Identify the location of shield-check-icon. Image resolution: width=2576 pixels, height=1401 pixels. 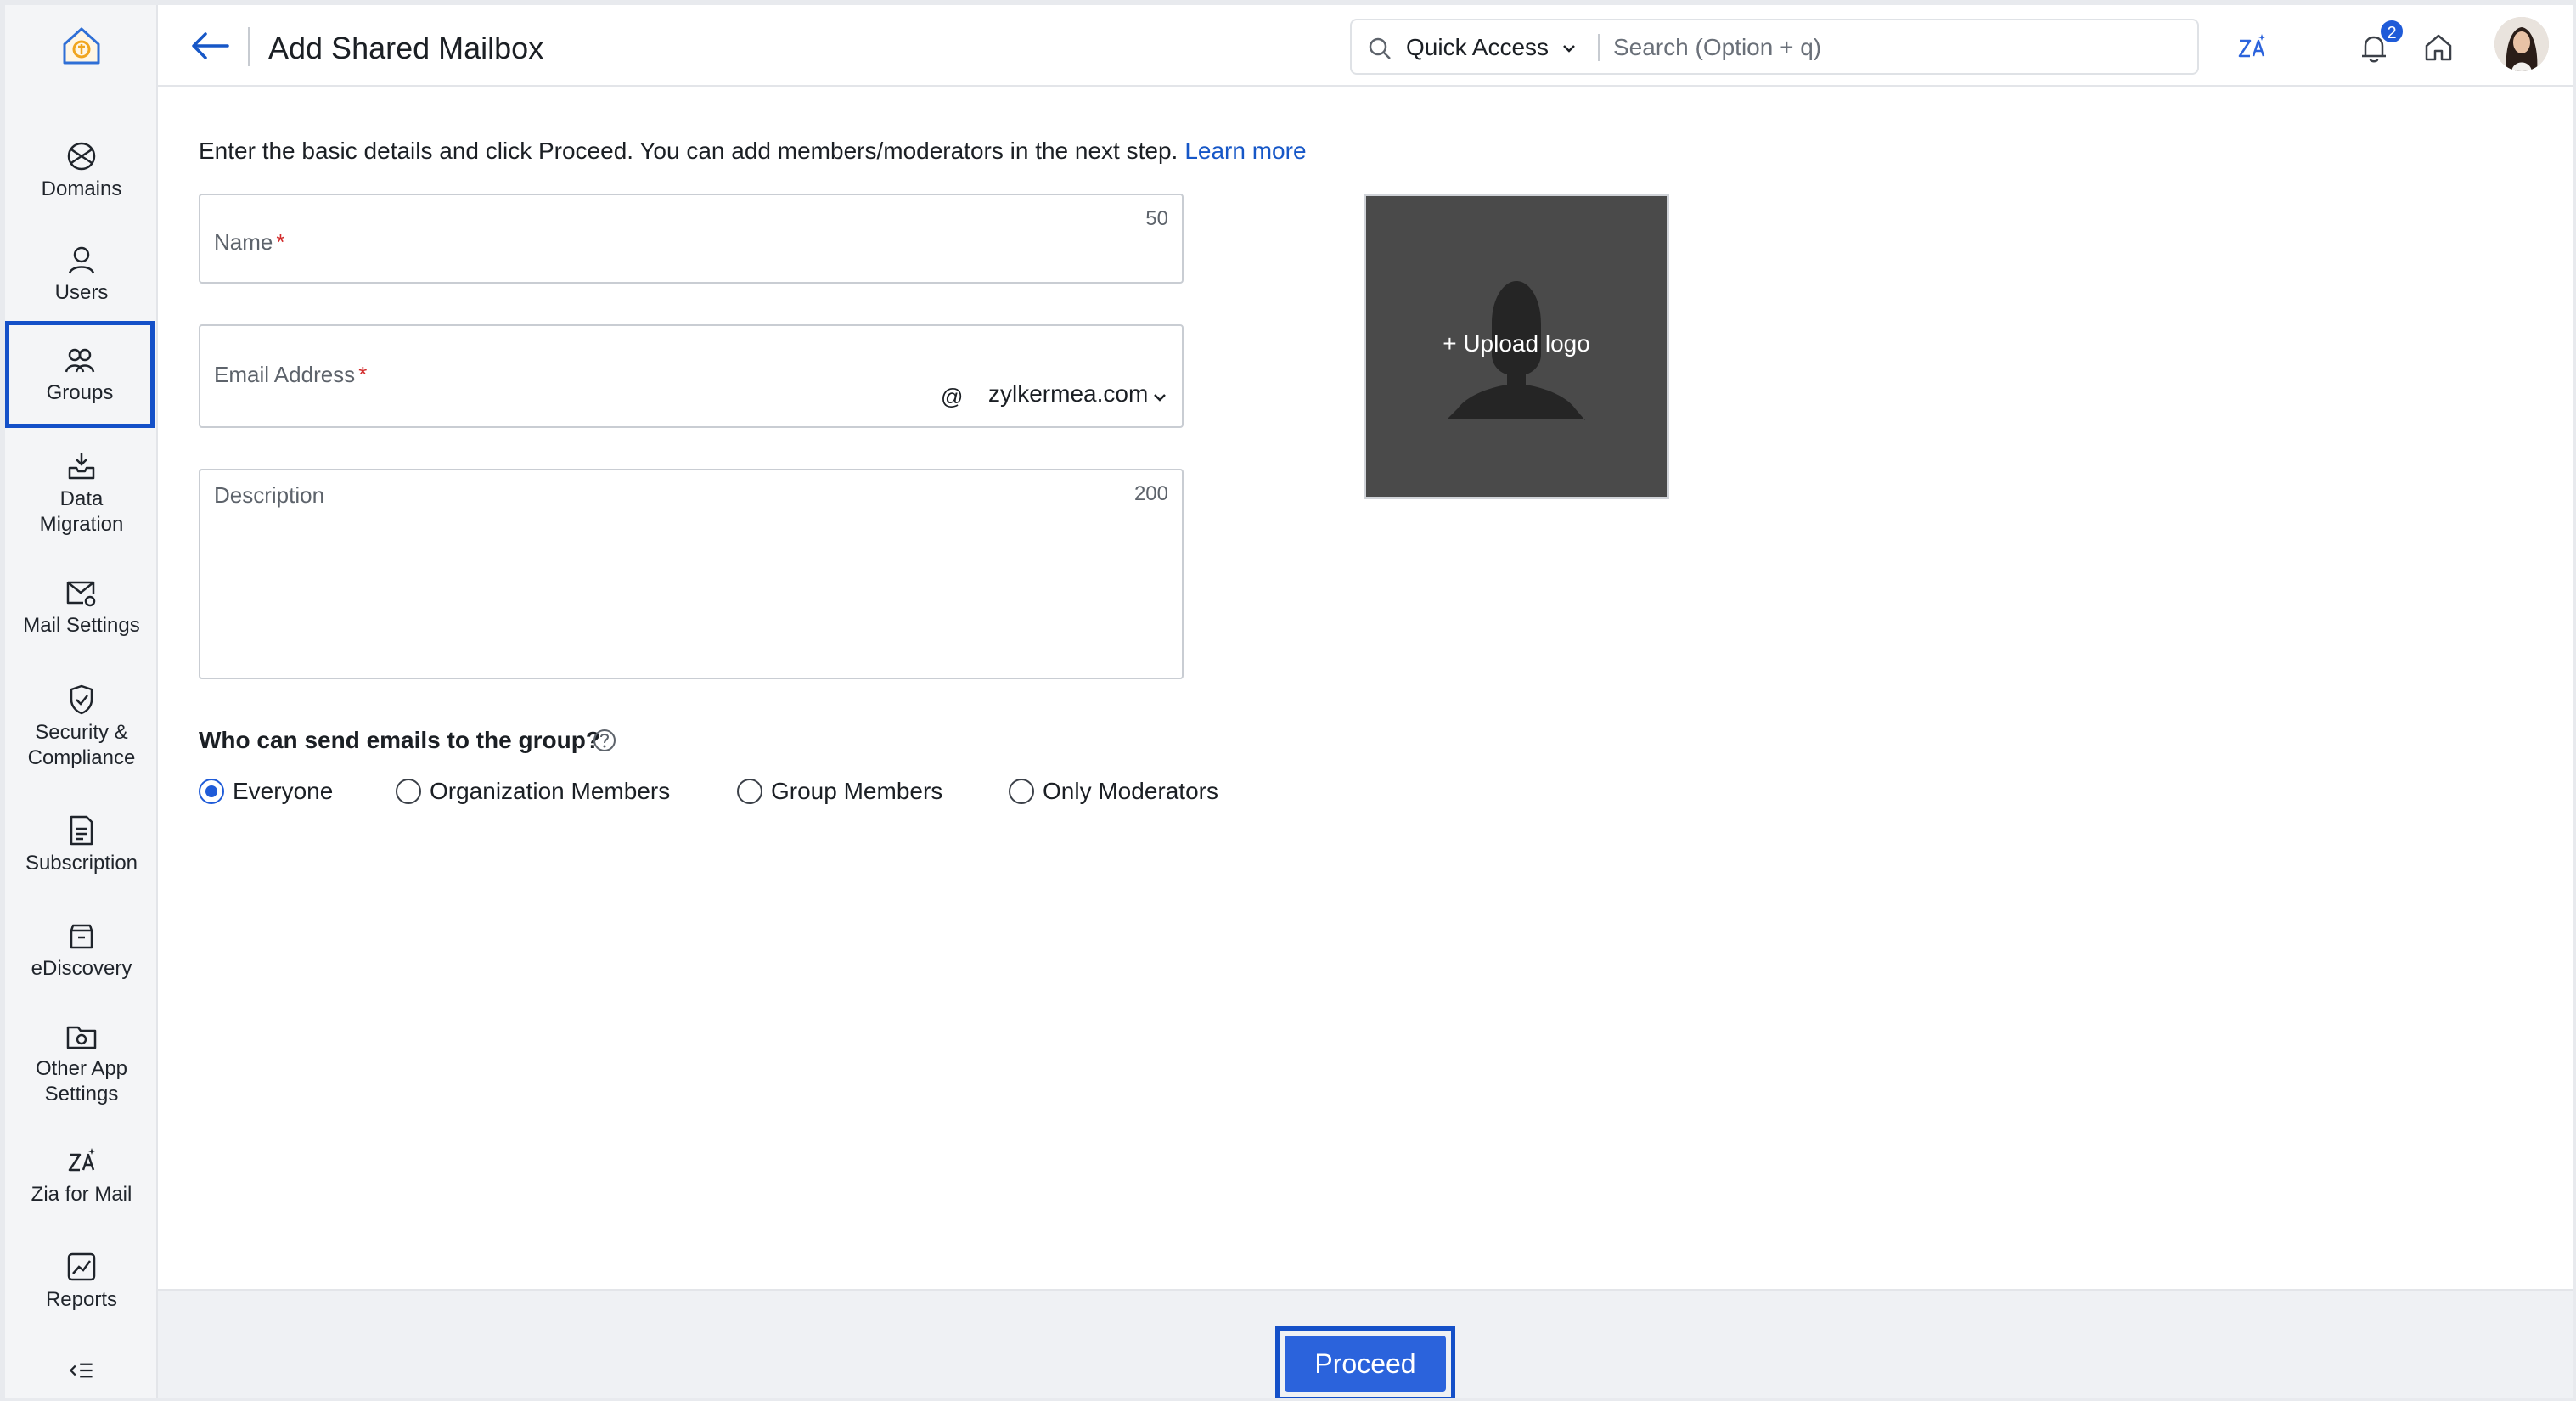
(81, 700).